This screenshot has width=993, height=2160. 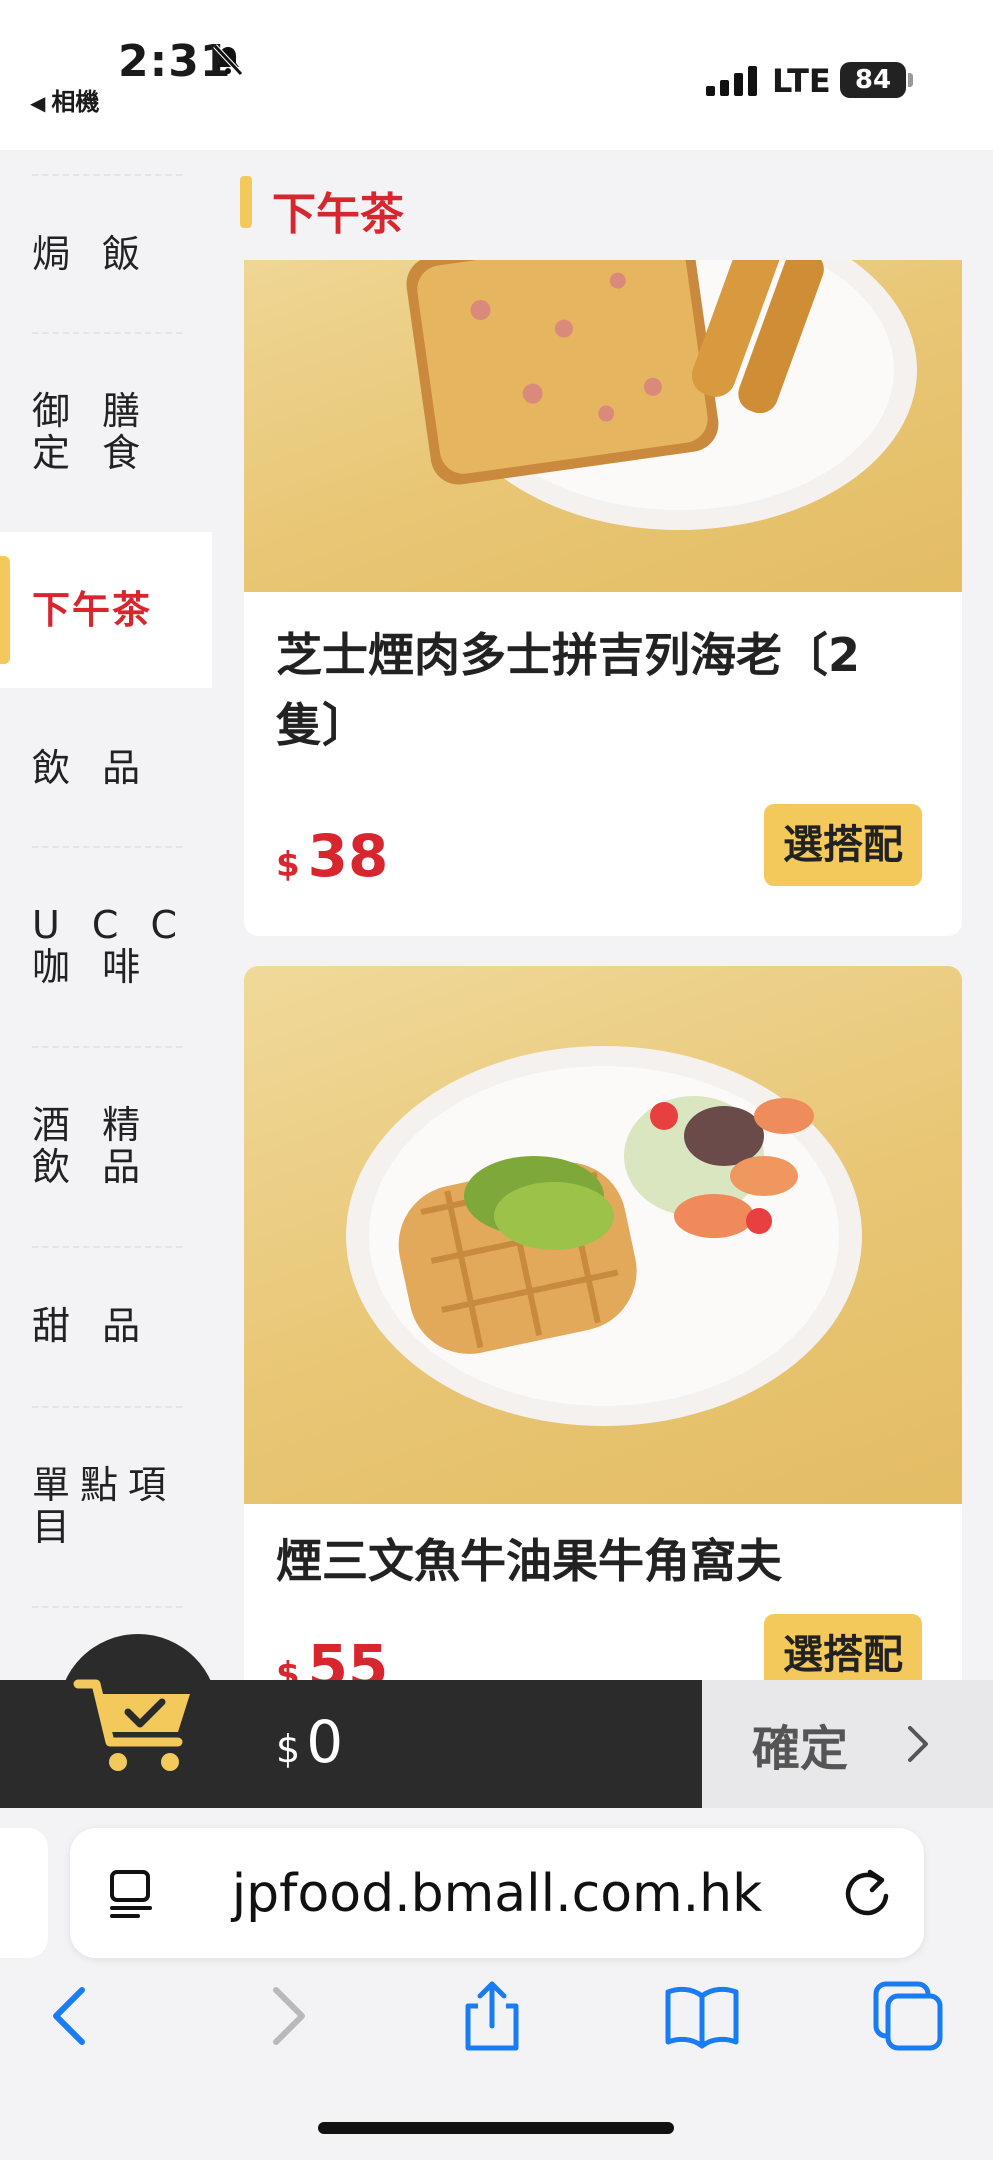 What do you see at coordinates (348, 1656) in the screenshot?
I see `price-value: 55` at bounding box center [348, 1656].